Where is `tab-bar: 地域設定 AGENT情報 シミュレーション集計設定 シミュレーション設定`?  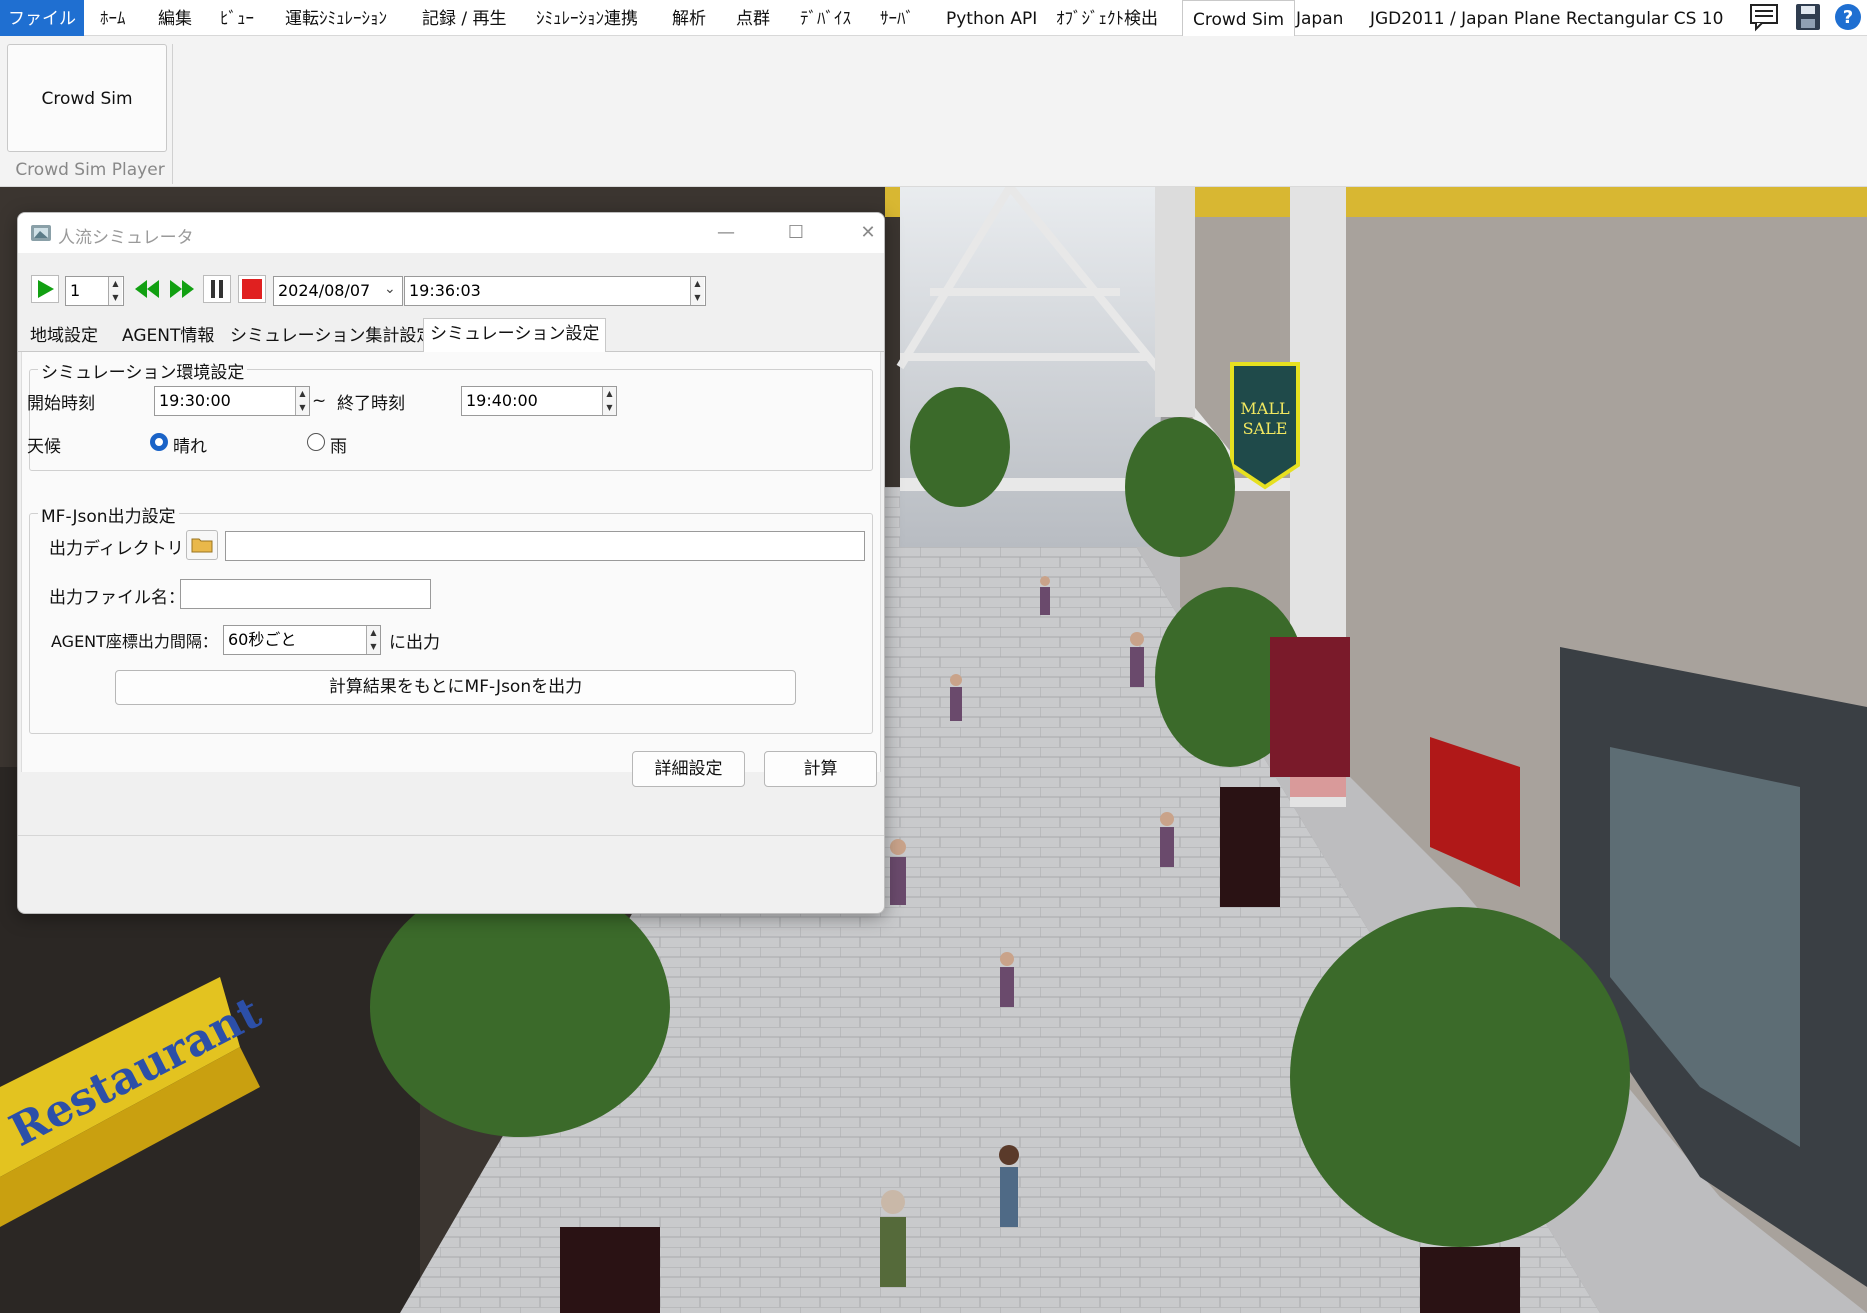
tab-bar: 地域設定 AGENT情報 シミュレーション集計設定 シミュレーション設定 is located at coordinates (451, 335).